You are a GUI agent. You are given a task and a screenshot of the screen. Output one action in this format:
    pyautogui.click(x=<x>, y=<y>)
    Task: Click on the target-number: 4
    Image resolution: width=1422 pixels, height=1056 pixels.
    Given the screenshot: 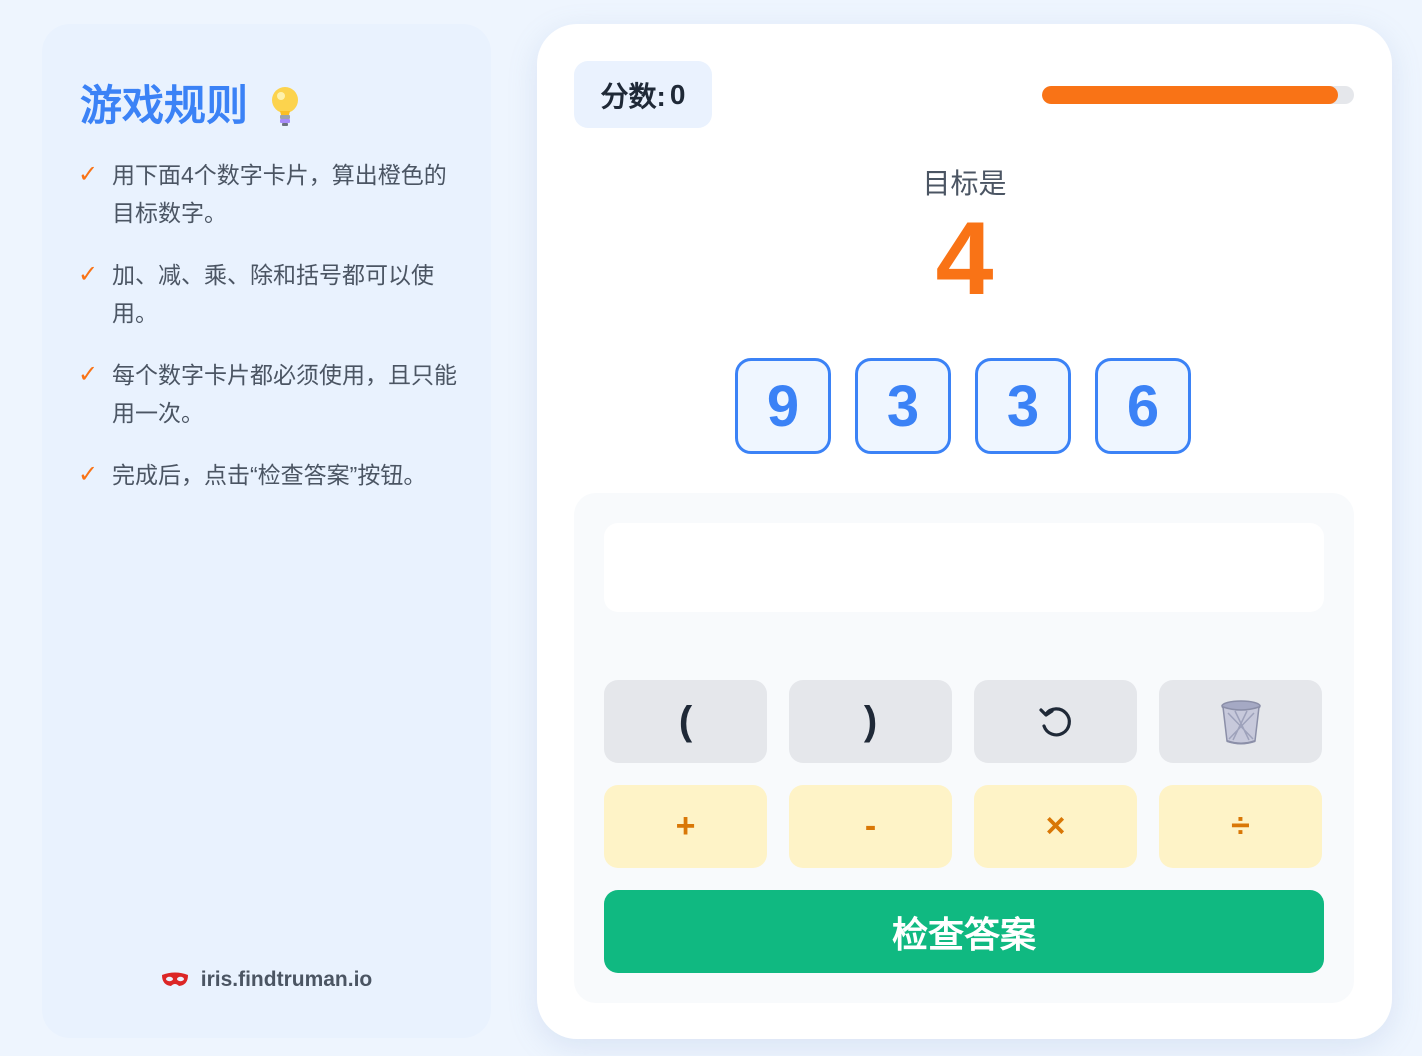 What is the action you would take?
    pyautogui.click(x=964, y=259)
    